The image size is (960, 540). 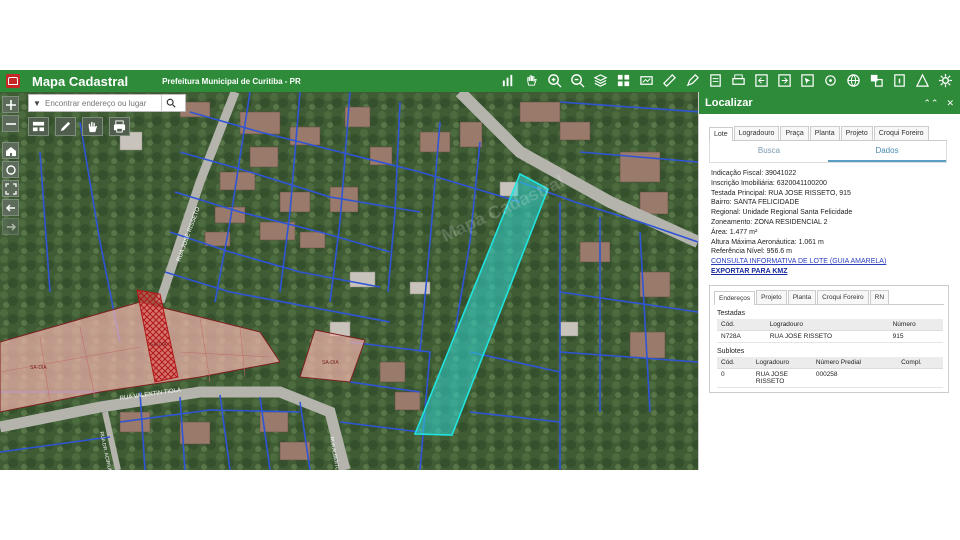 I want to click on fullscreen-button, so click(x=10, y=188).